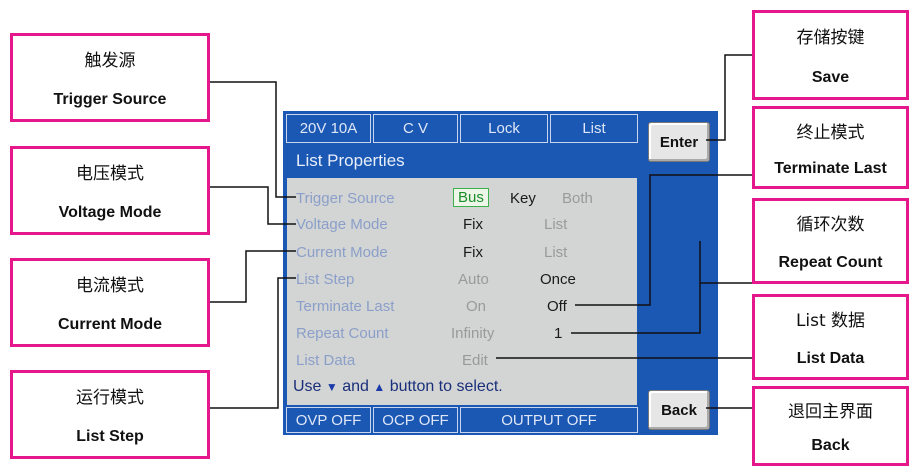 The width and height of the screenshot is (909, 466). I want to click on callout-back: 退回主界面 Back, so click(830, 426).